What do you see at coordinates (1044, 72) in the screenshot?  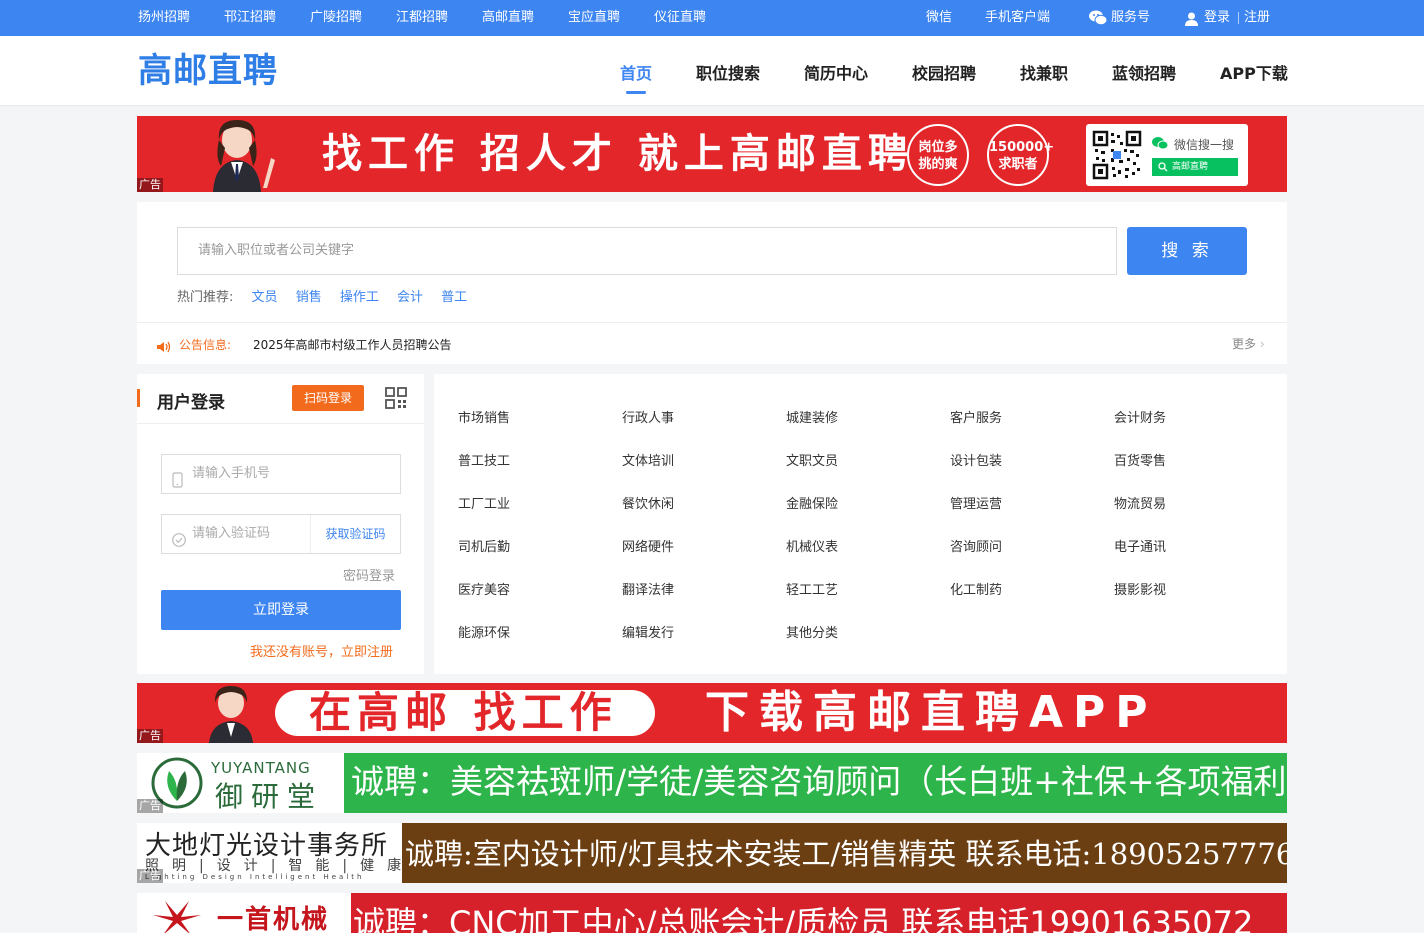 I see `nav-part-time: 找兼职` at bounding box center [1044, 72].